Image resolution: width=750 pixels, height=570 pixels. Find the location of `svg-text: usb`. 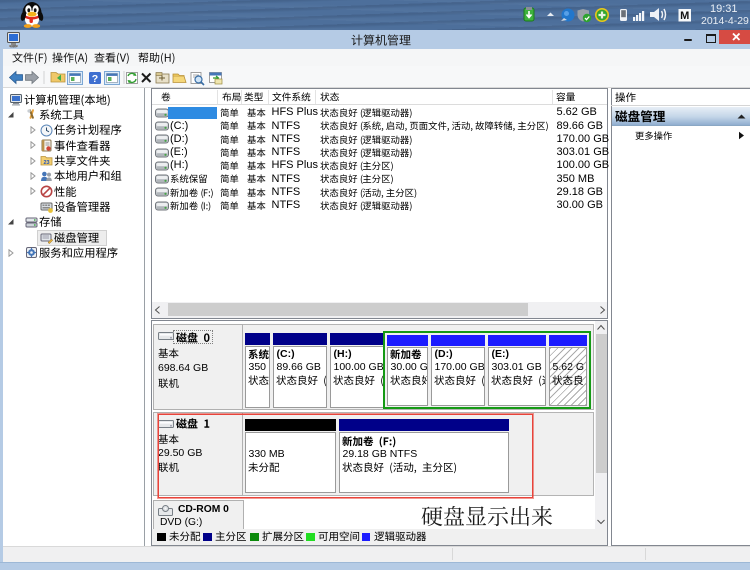

svg-text: usb is located at coordinates (13, 46).